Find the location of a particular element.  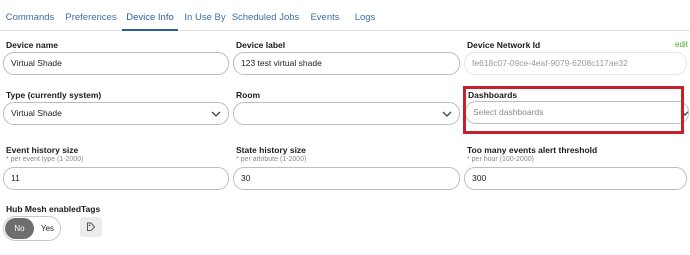

tags-label: Tags is located at coordinates (91, 209).